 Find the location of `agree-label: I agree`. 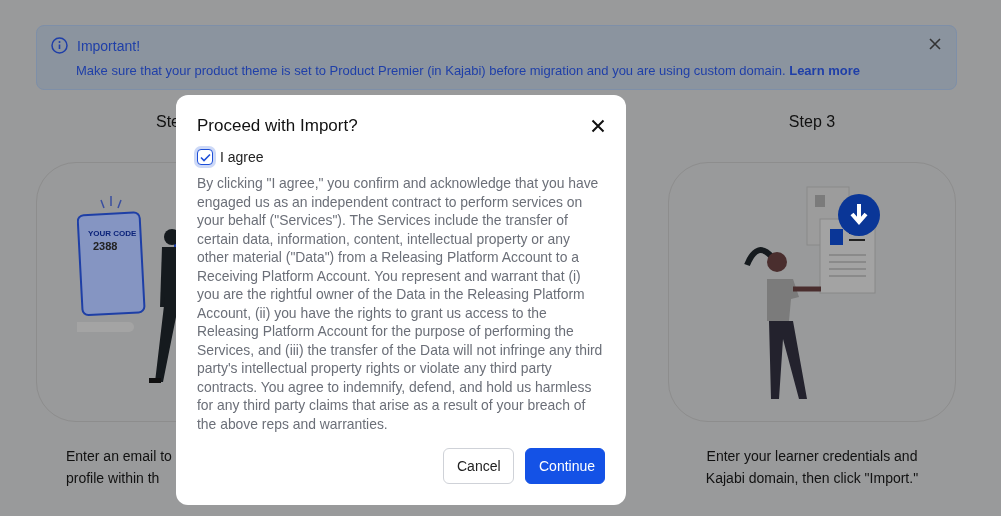

agree-label: I agree is located at coordinates (242, 157).